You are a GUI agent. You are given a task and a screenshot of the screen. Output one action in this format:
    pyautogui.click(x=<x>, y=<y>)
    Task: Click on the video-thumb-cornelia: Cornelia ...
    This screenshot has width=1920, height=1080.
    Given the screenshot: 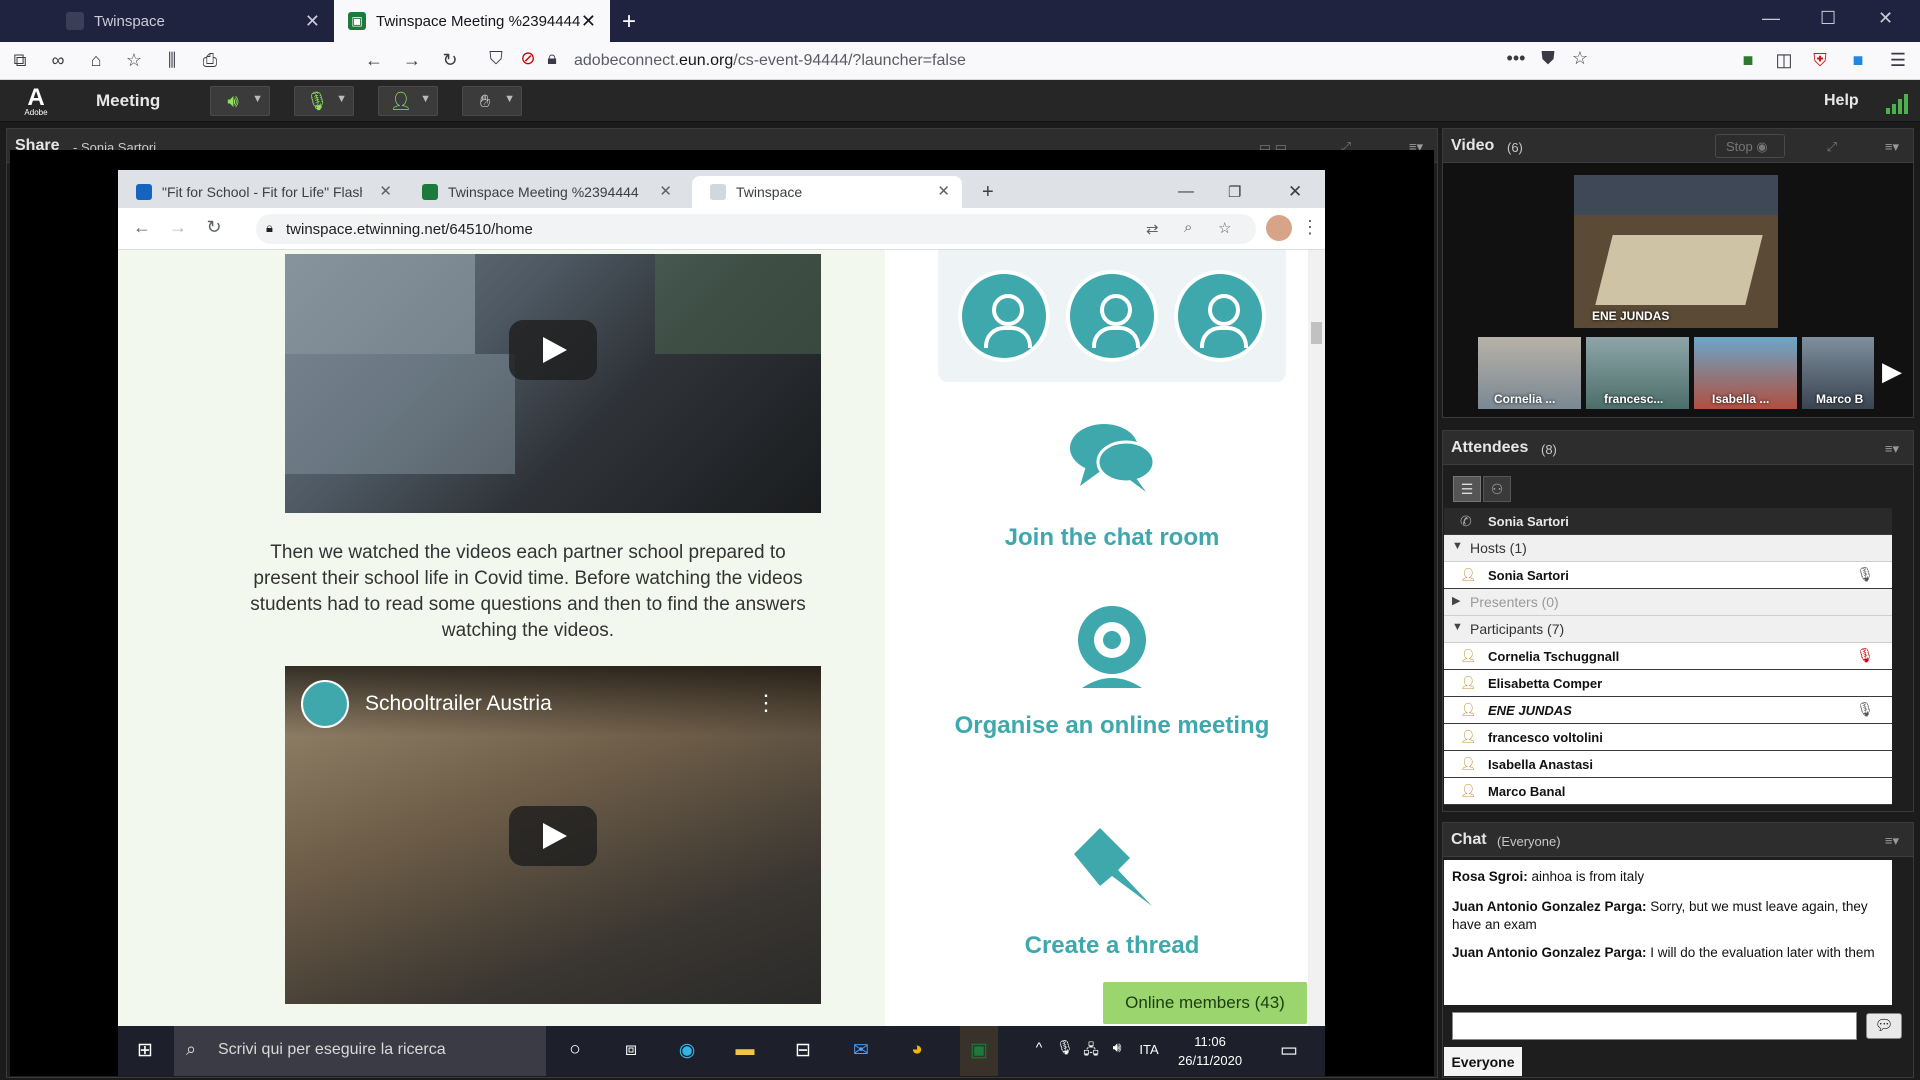 What is the action you would take?
    pyautogui.click(x=1529, y=373)
    